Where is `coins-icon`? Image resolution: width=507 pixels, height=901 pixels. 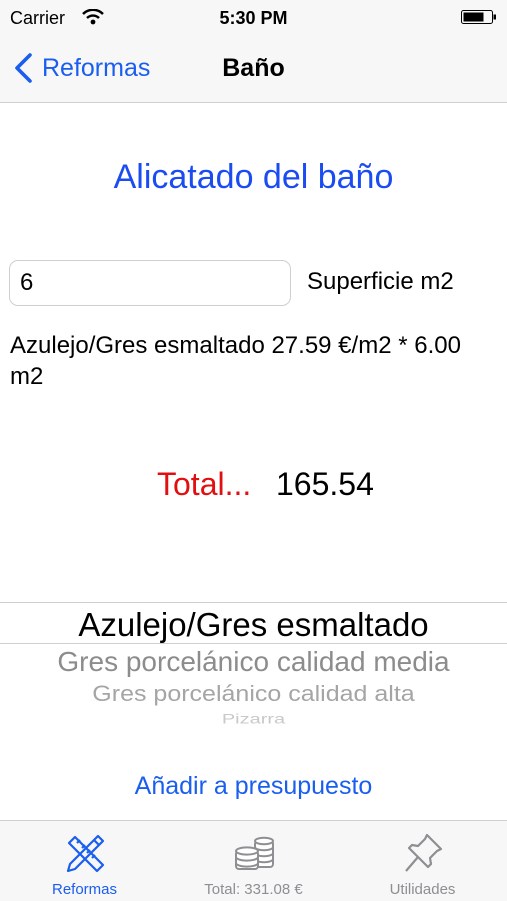
coins-icon is located at coordinates (254, 853).